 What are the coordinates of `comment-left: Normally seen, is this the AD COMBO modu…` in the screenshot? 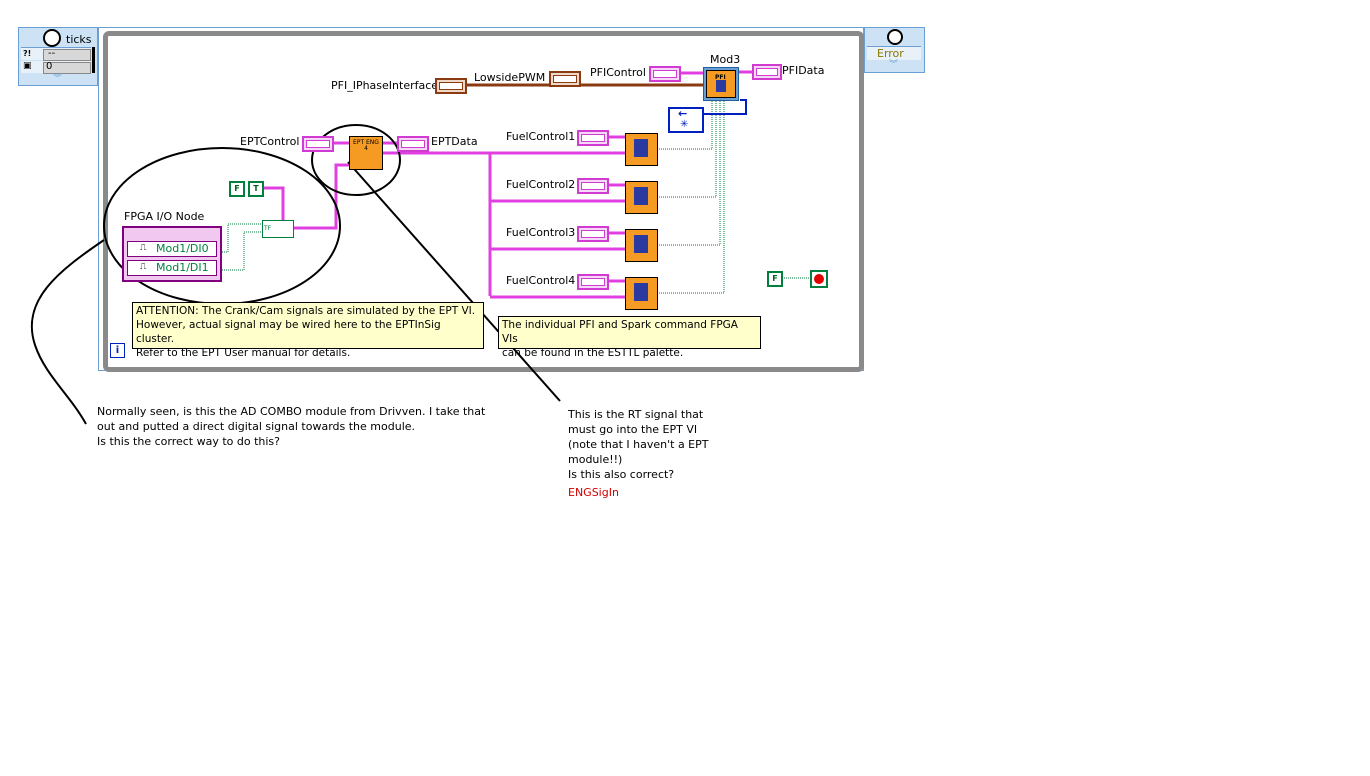 It's located at (297, 426).